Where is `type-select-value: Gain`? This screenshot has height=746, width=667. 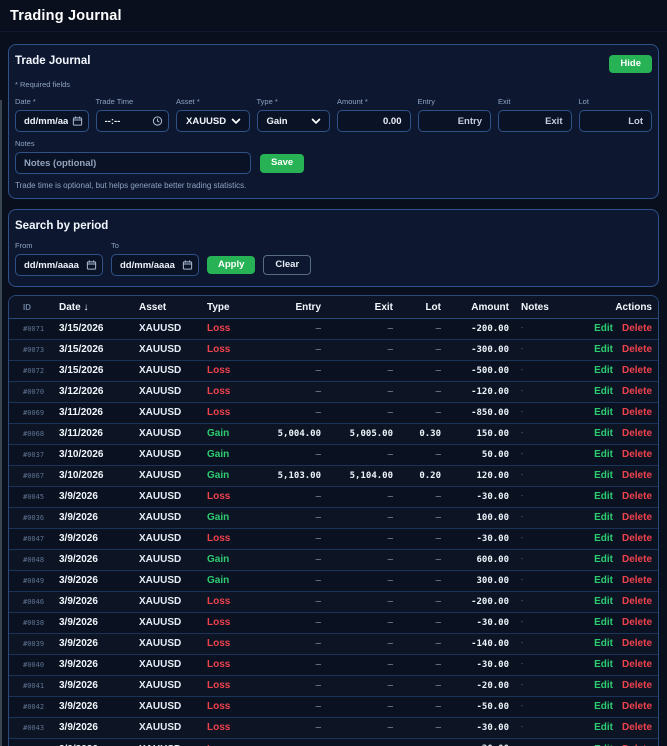
type-select-value: Gain is located at coordinates (277, 121).